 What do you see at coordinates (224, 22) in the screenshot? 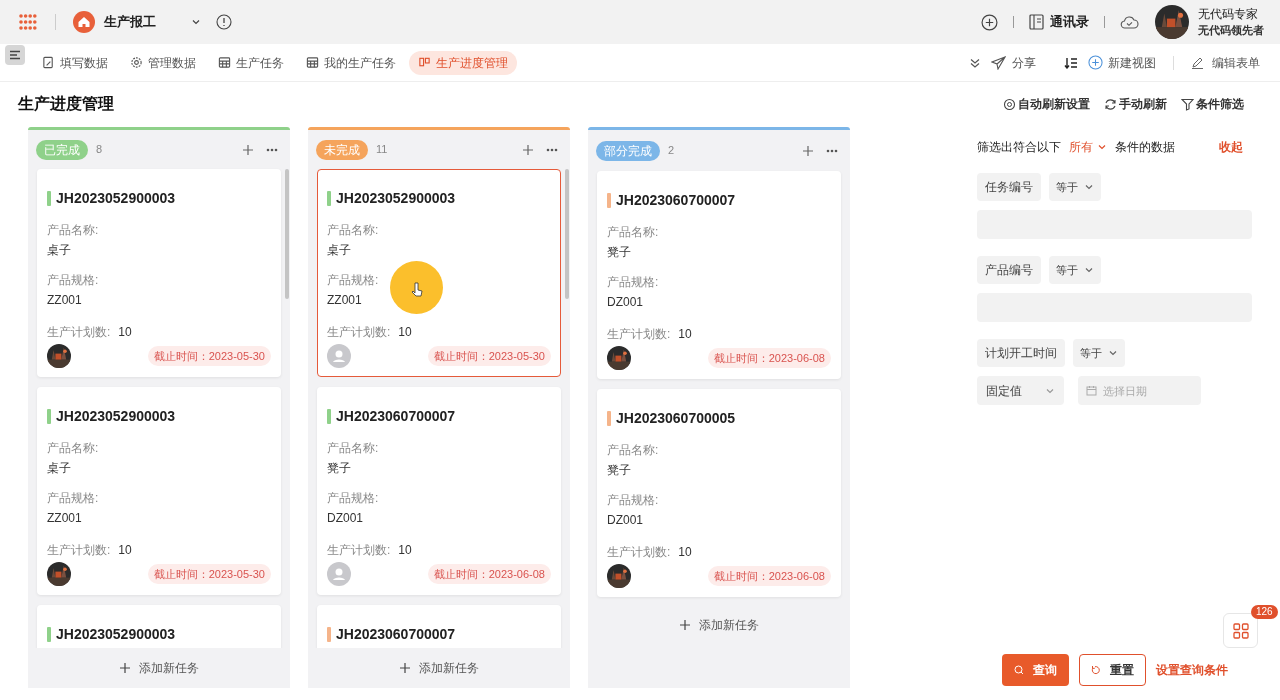
I see `info-icon` at bounding box center [224, 22].